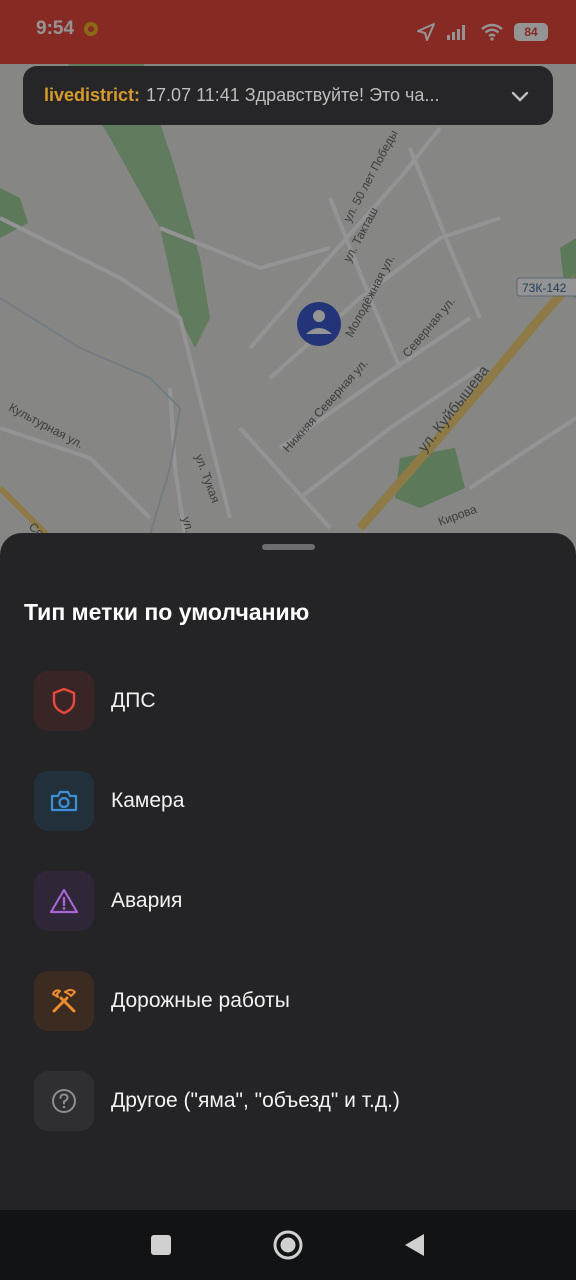  Describe the element at coordinates (294, 701) in the screenshot. I see `marker-type-dps: ДПС` at that location.